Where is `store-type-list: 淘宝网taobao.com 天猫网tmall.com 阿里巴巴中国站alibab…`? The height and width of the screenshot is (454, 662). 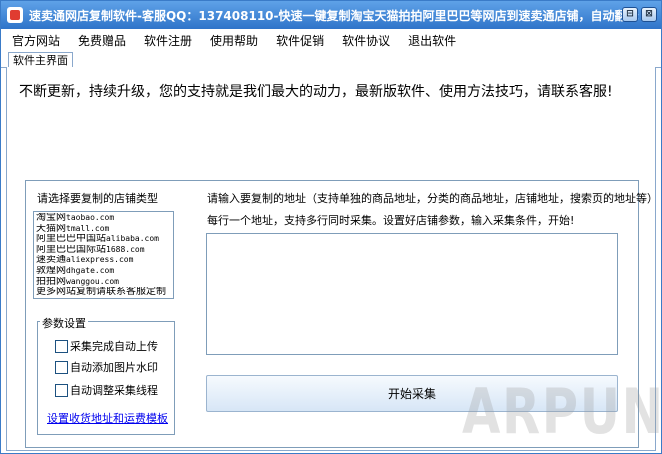
store-type-list: 淘宝网taobao.com 天猫网tmall.com 阿里巴巴中国站alibab… is located at coordinates (103, 255).